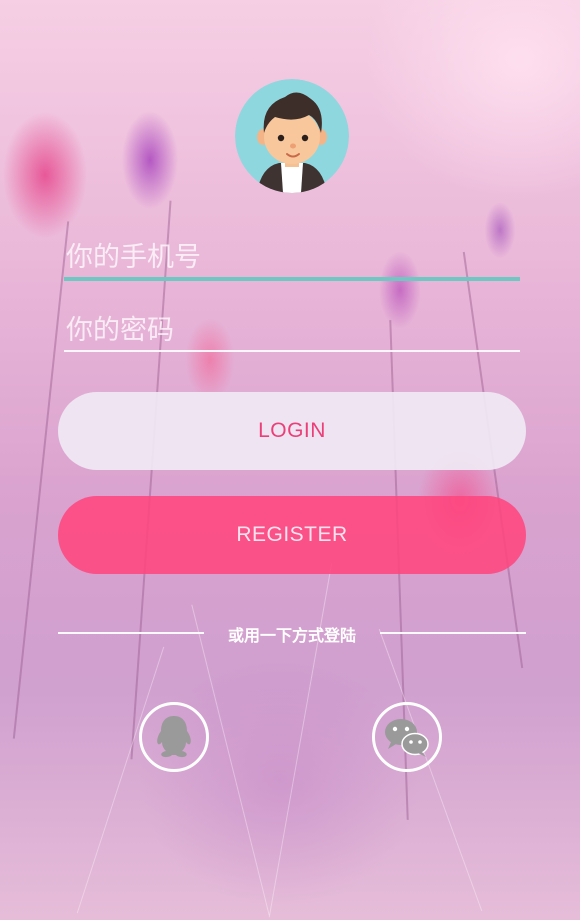 Image resolution: width=580 pixels, height=920 pixels. I want to click on divider-line-right, so click(453, 633).